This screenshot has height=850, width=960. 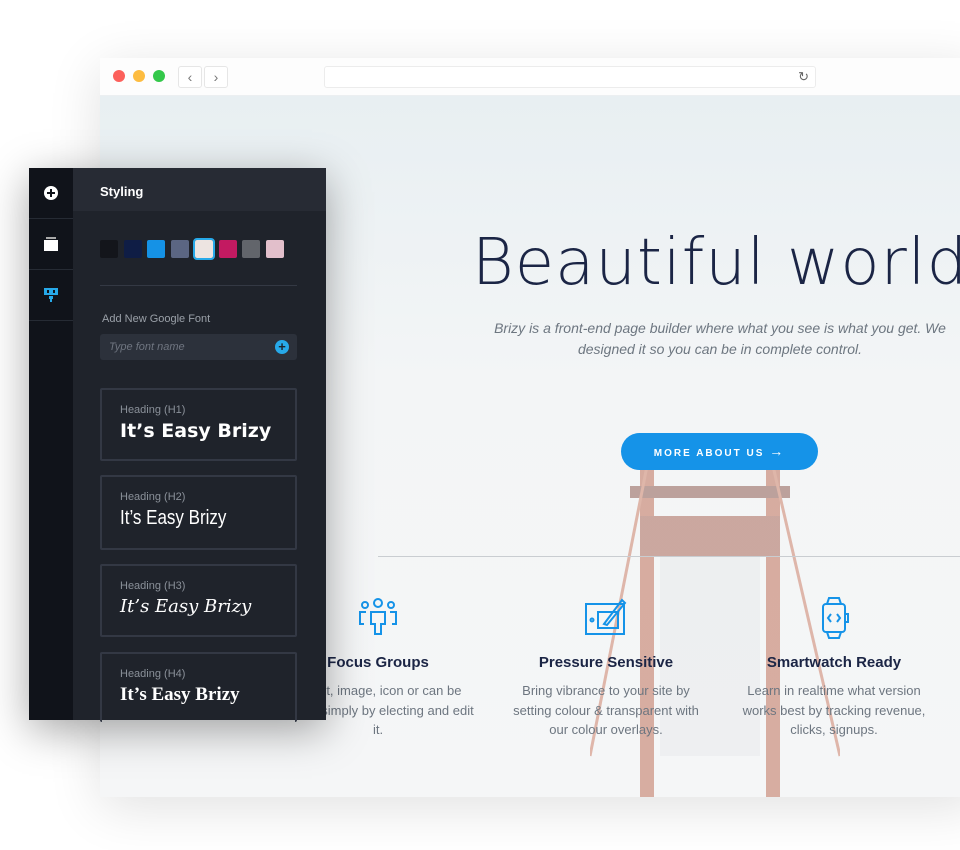 I want to click on browser-titlebar: ‹ › ↻, so click(x=530, y=77).